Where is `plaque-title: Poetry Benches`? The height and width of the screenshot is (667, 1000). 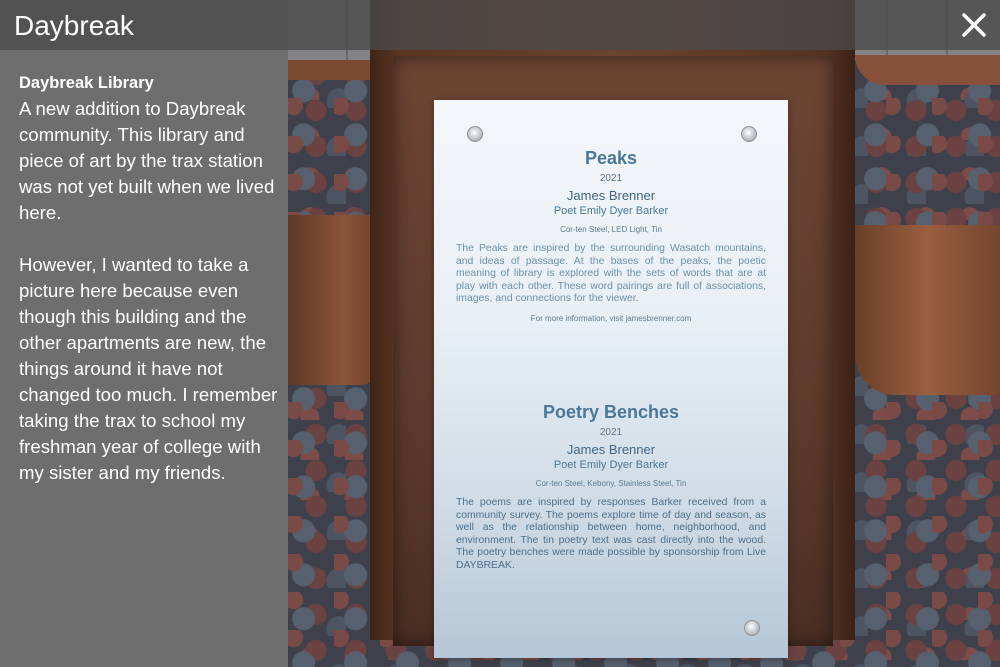
plaque-title: Poetry Benches is located at coordinates (611, 412).